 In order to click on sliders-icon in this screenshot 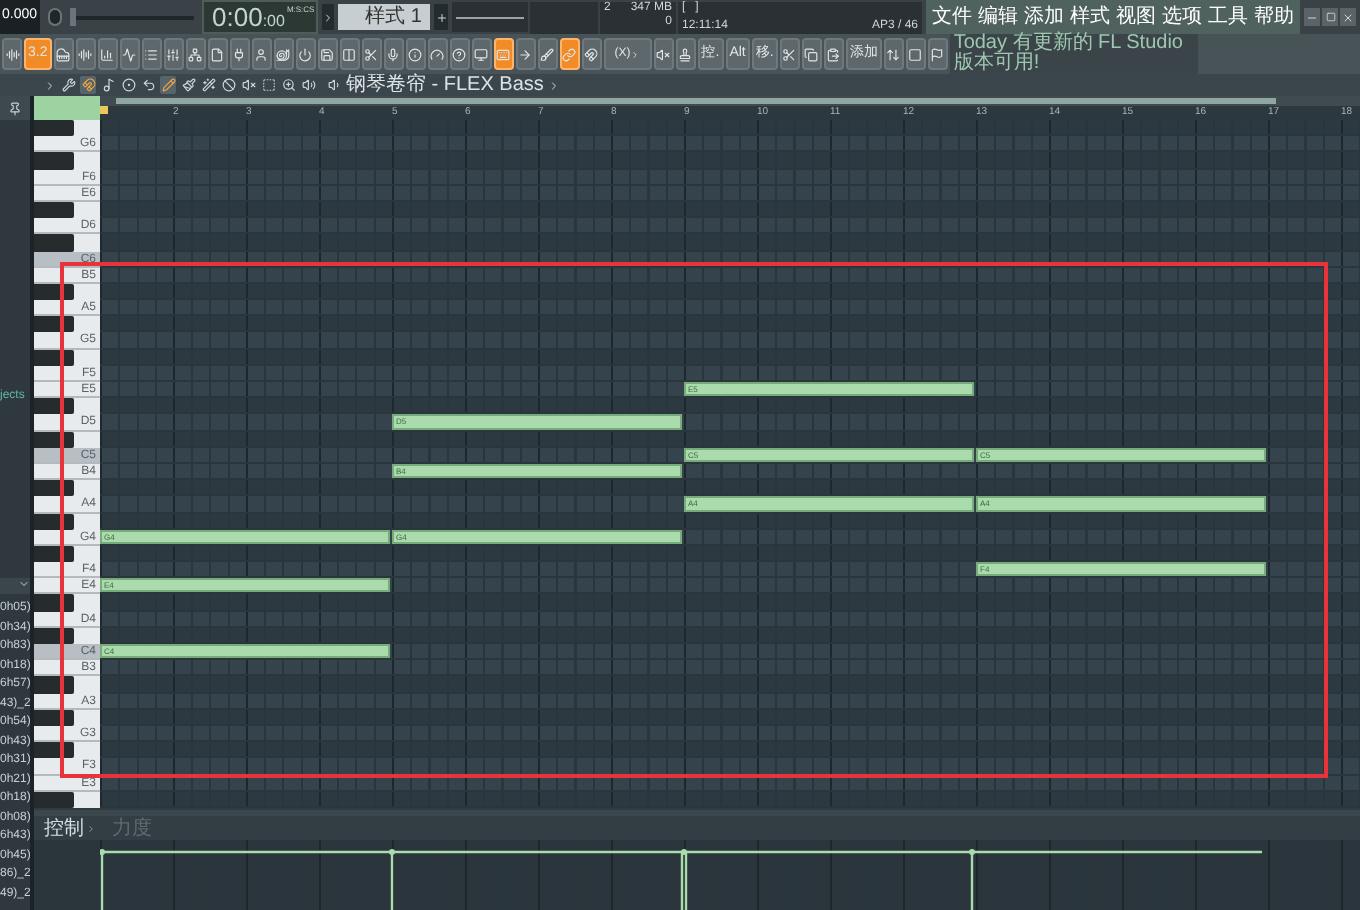, I will do `click(173, 54)`.